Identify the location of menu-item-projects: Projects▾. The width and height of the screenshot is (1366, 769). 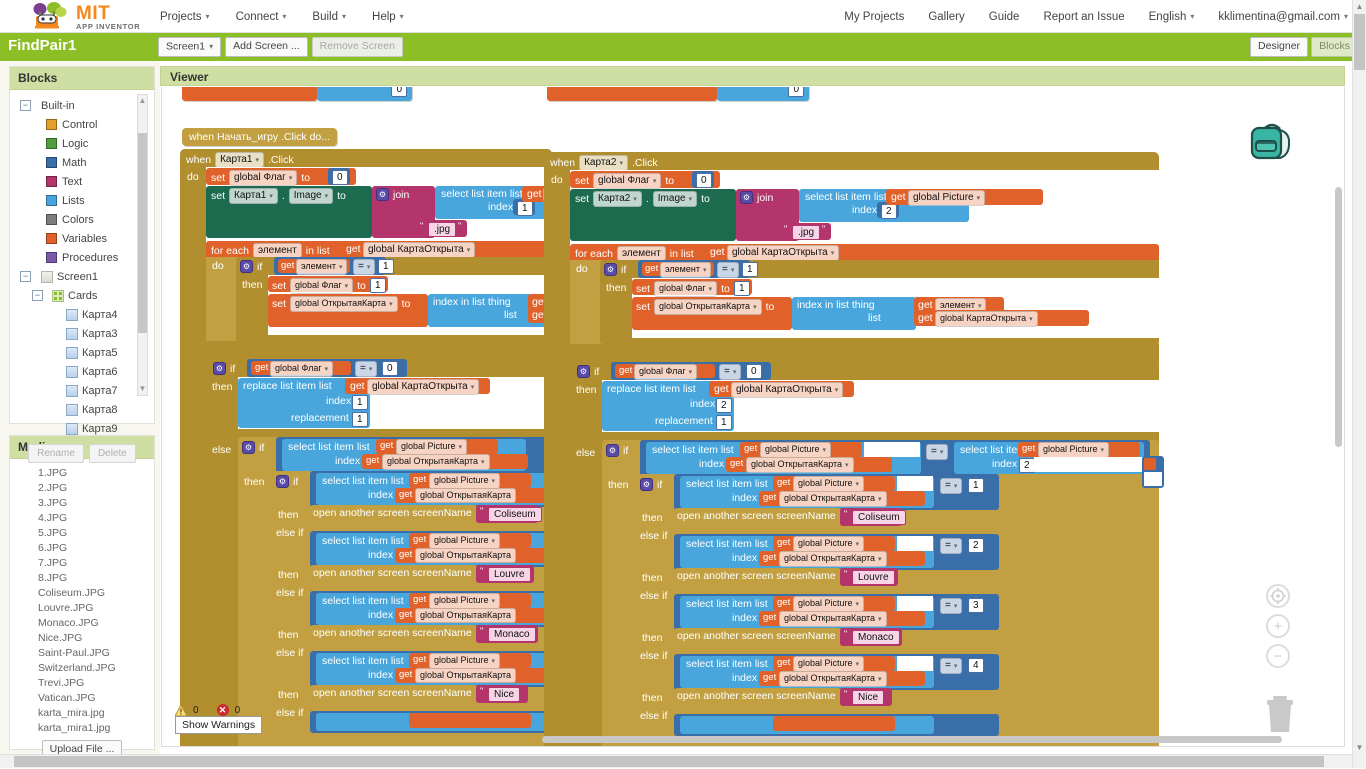
(185, 17).